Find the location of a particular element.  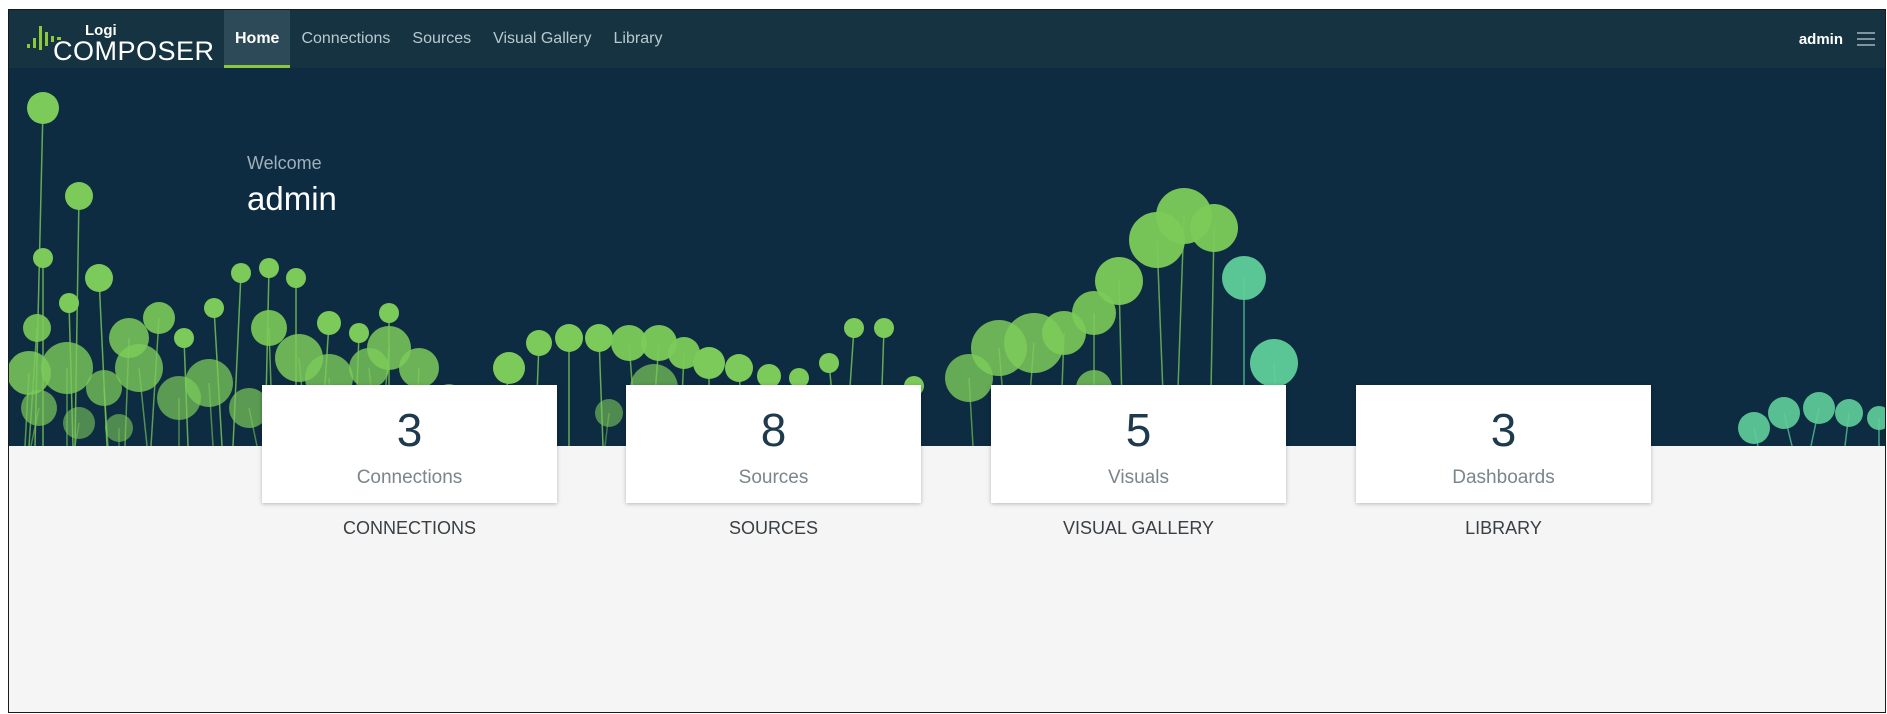

connections-count: 3 is located at coordinates (409, 430).